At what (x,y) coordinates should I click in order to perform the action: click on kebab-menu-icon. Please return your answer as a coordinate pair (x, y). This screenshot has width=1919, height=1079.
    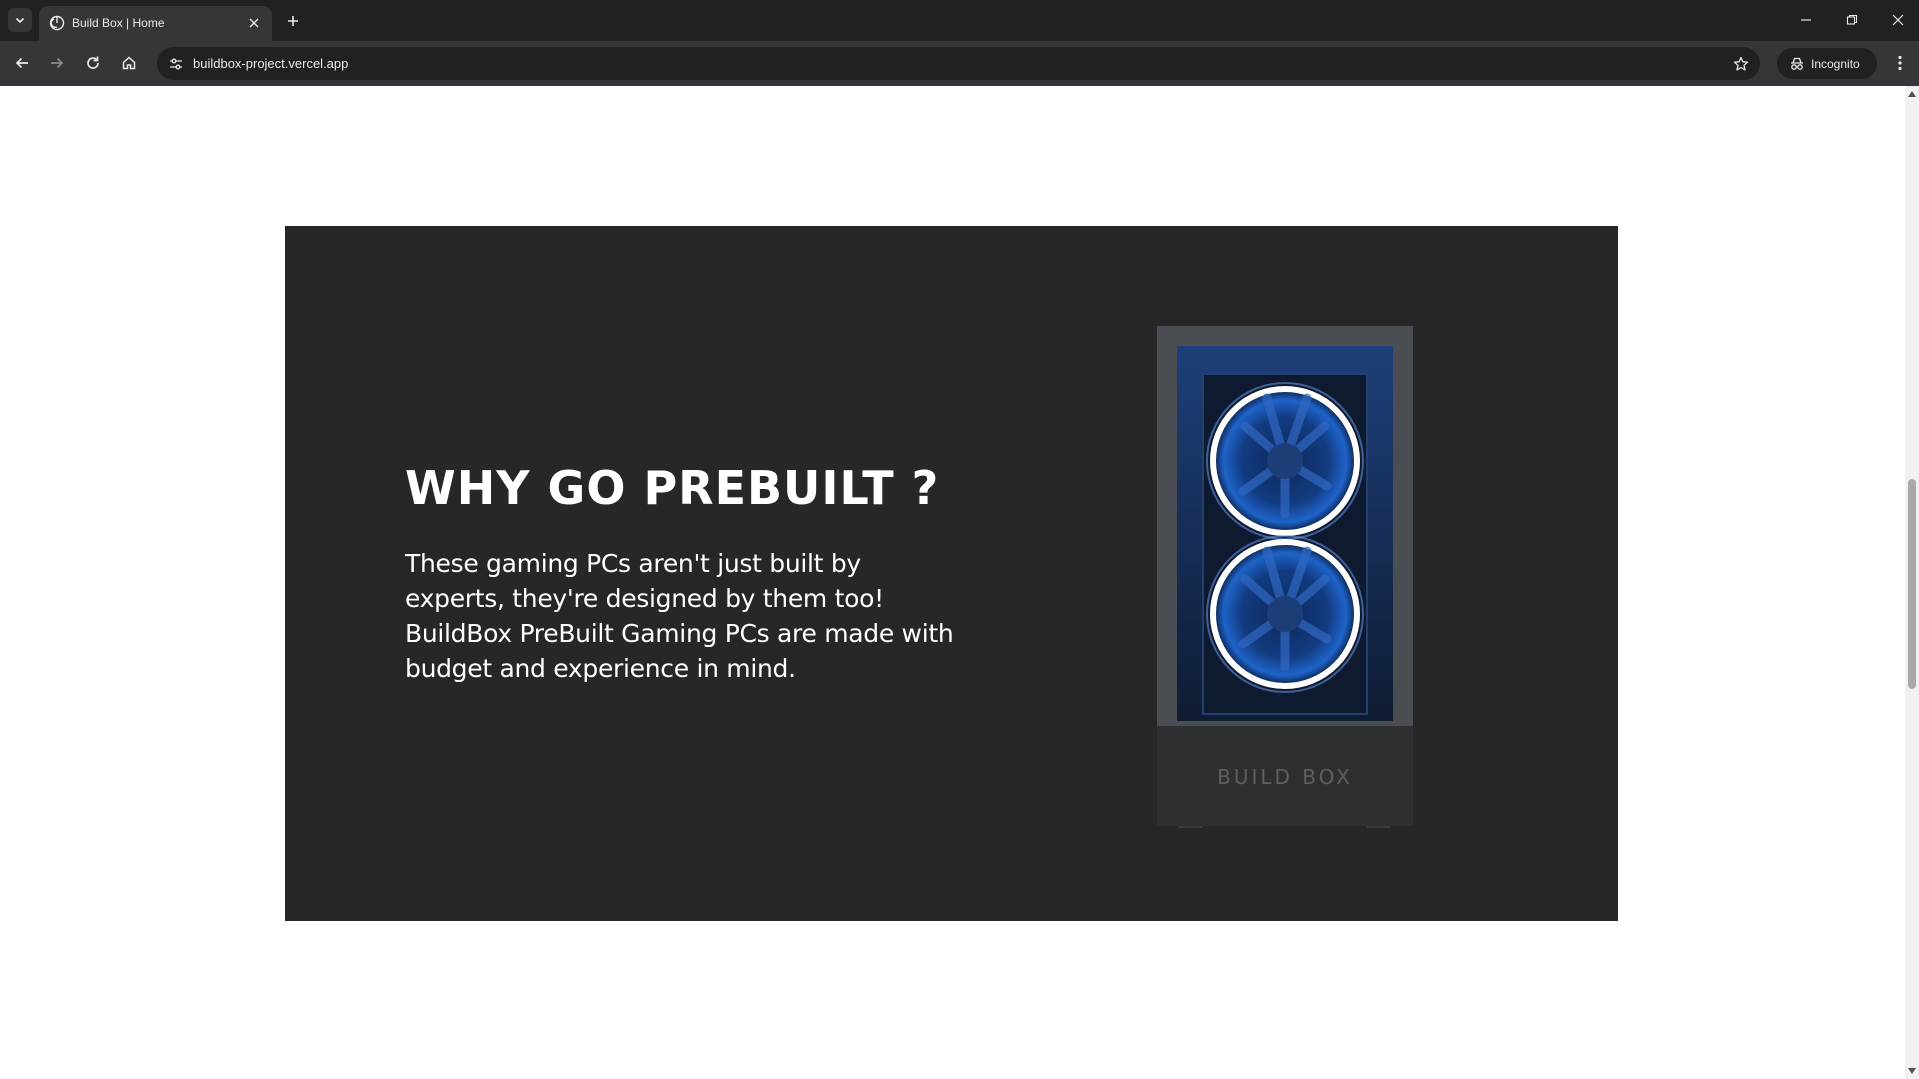
    Looking at the image, I should click on (1900, 63).